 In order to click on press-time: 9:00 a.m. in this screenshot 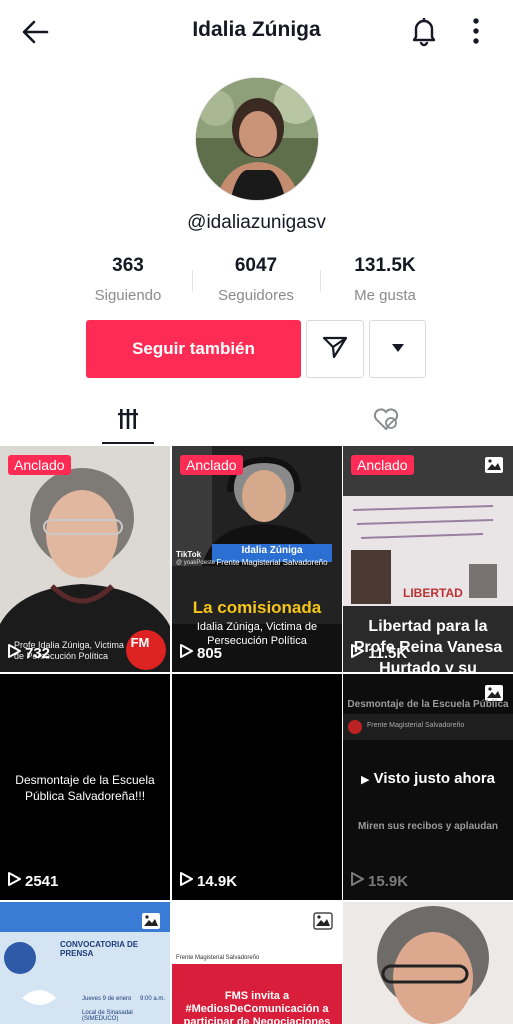, I will do `click(153, 999)`.